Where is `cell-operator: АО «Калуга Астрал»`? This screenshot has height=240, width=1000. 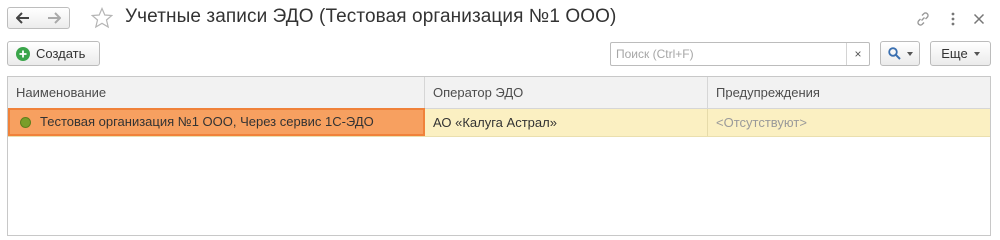
cell-operator: АО «Калуга Астрал» is located at coordinates (566, 122).